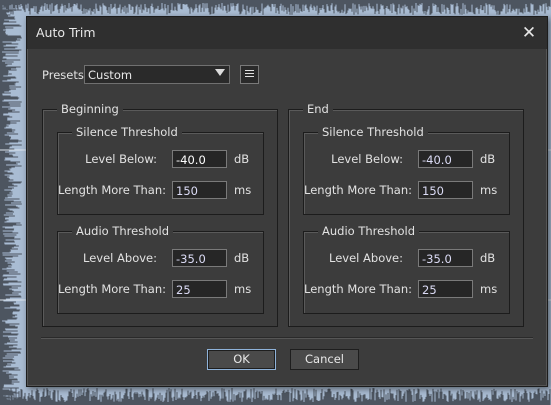 The width and height of the screenshot is (551, 405). Describe the element at coordinates (489, 190) in the screenshot. I see `end-silence-length-unit: ms` at that location.